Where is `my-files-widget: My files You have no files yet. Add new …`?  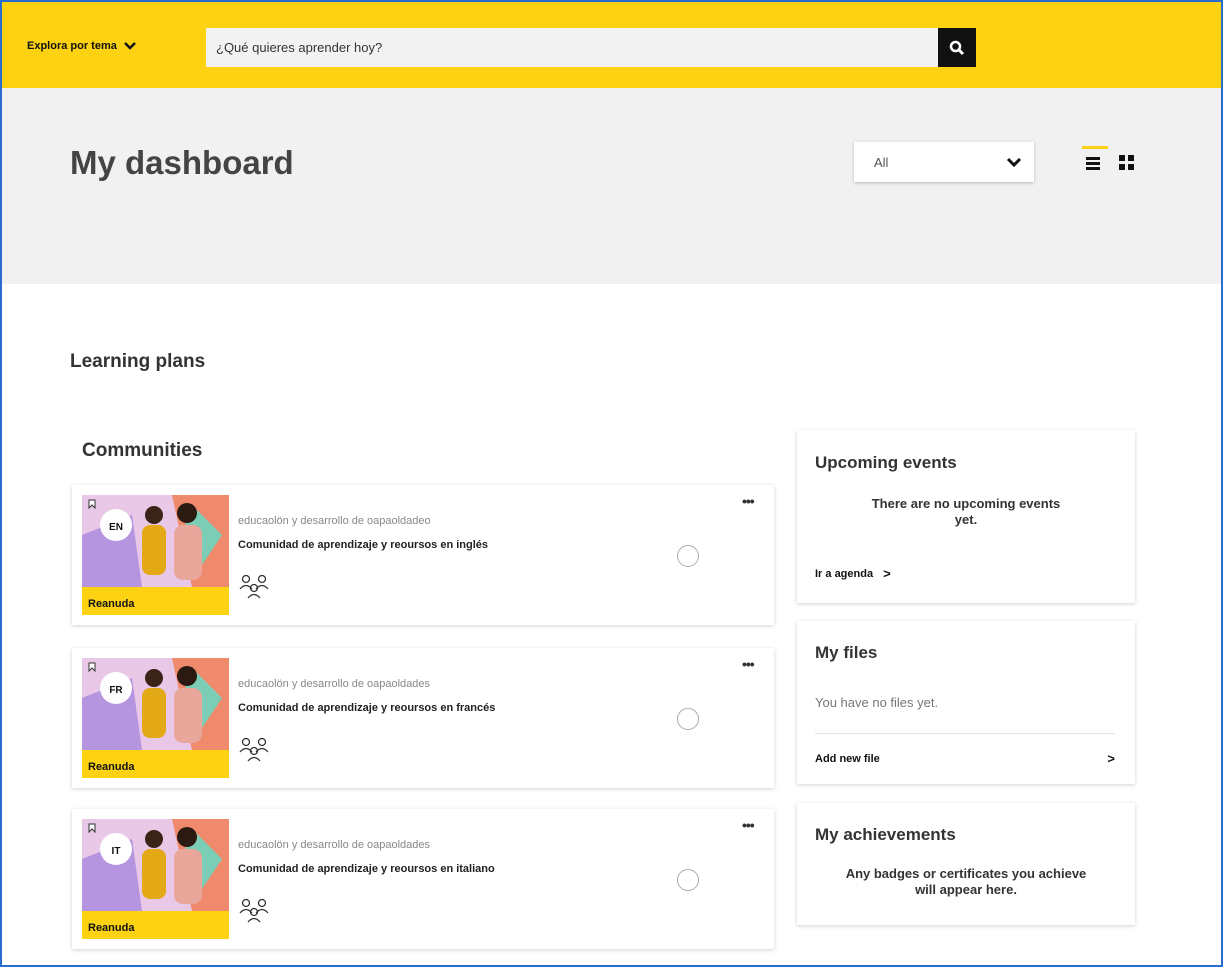
my-files-widget: My files You have no files yet. Add new … is located at coordinates (966, 702).